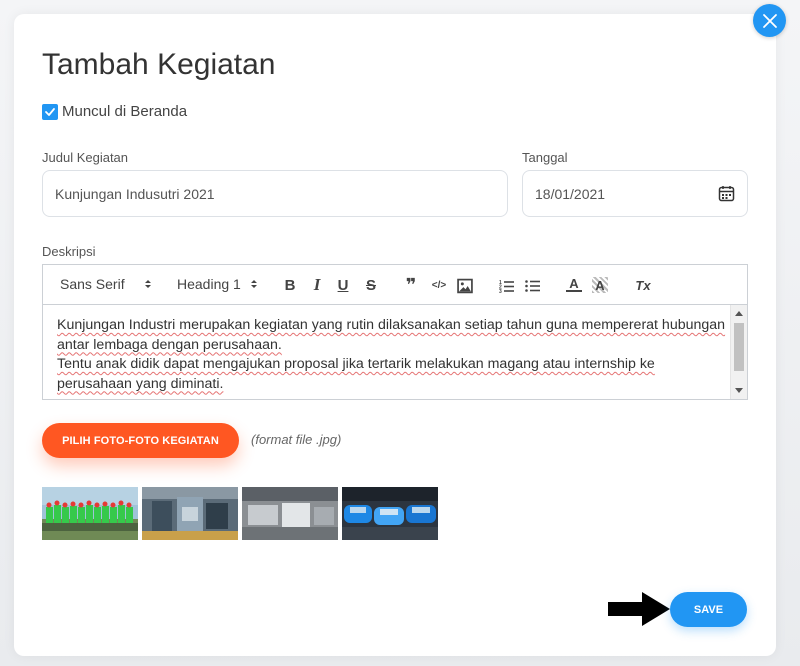 This screenshot has height=666, width=800. What do you see at coordinates (574, 284) in the screenshot?
I see `text-color-button: A` at bounding box center [574, 284].